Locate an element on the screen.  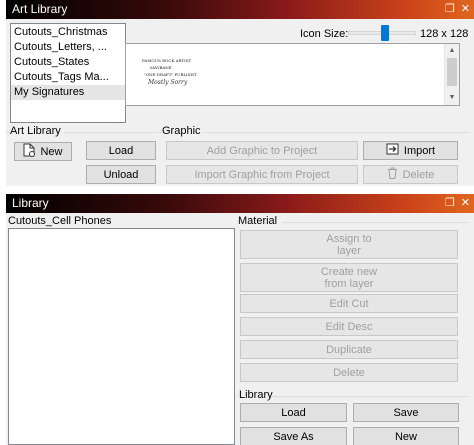
library-group-label: Library is located at coordinates (256, 395).